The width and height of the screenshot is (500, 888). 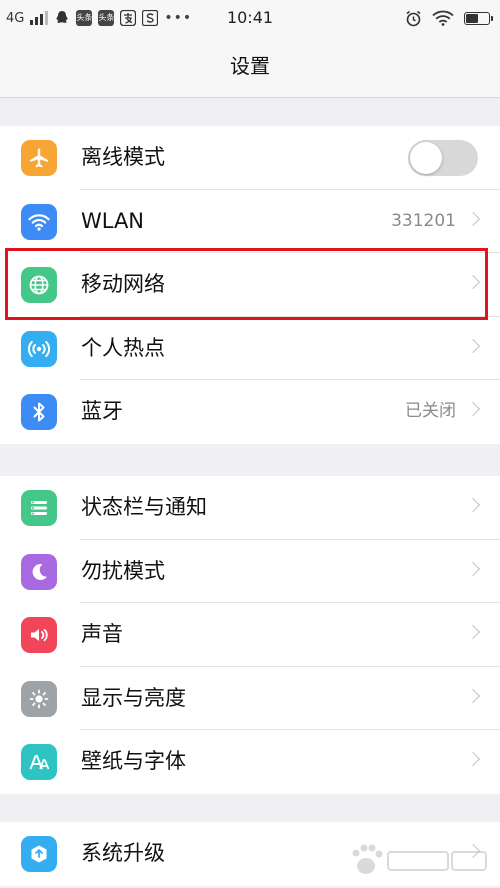 I want to click on setting-label: 系统升级, so click(x=123, y=853).